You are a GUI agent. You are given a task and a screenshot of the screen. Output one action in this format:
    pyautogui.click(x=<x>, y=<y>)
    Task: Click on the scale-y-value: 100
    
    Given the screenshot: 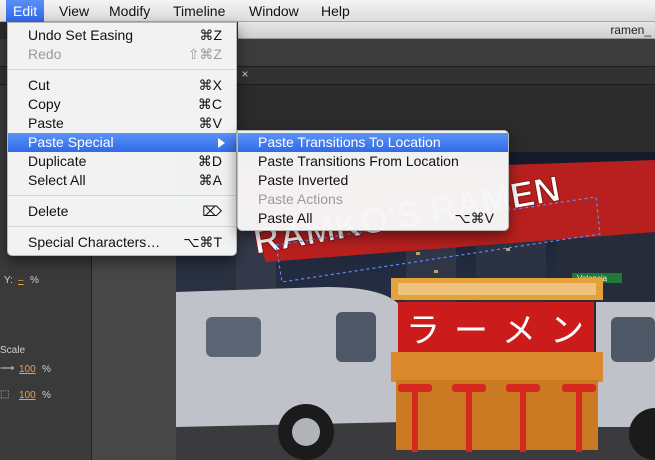 What is the action you would take?
    pyautogui.click(x=27, y=395)
    